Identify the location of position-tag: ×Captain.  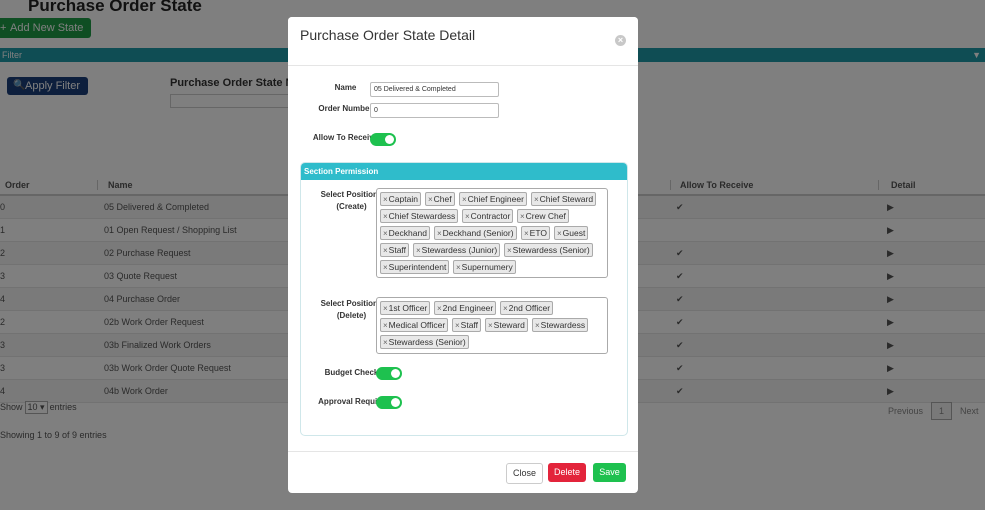
(400, 199).